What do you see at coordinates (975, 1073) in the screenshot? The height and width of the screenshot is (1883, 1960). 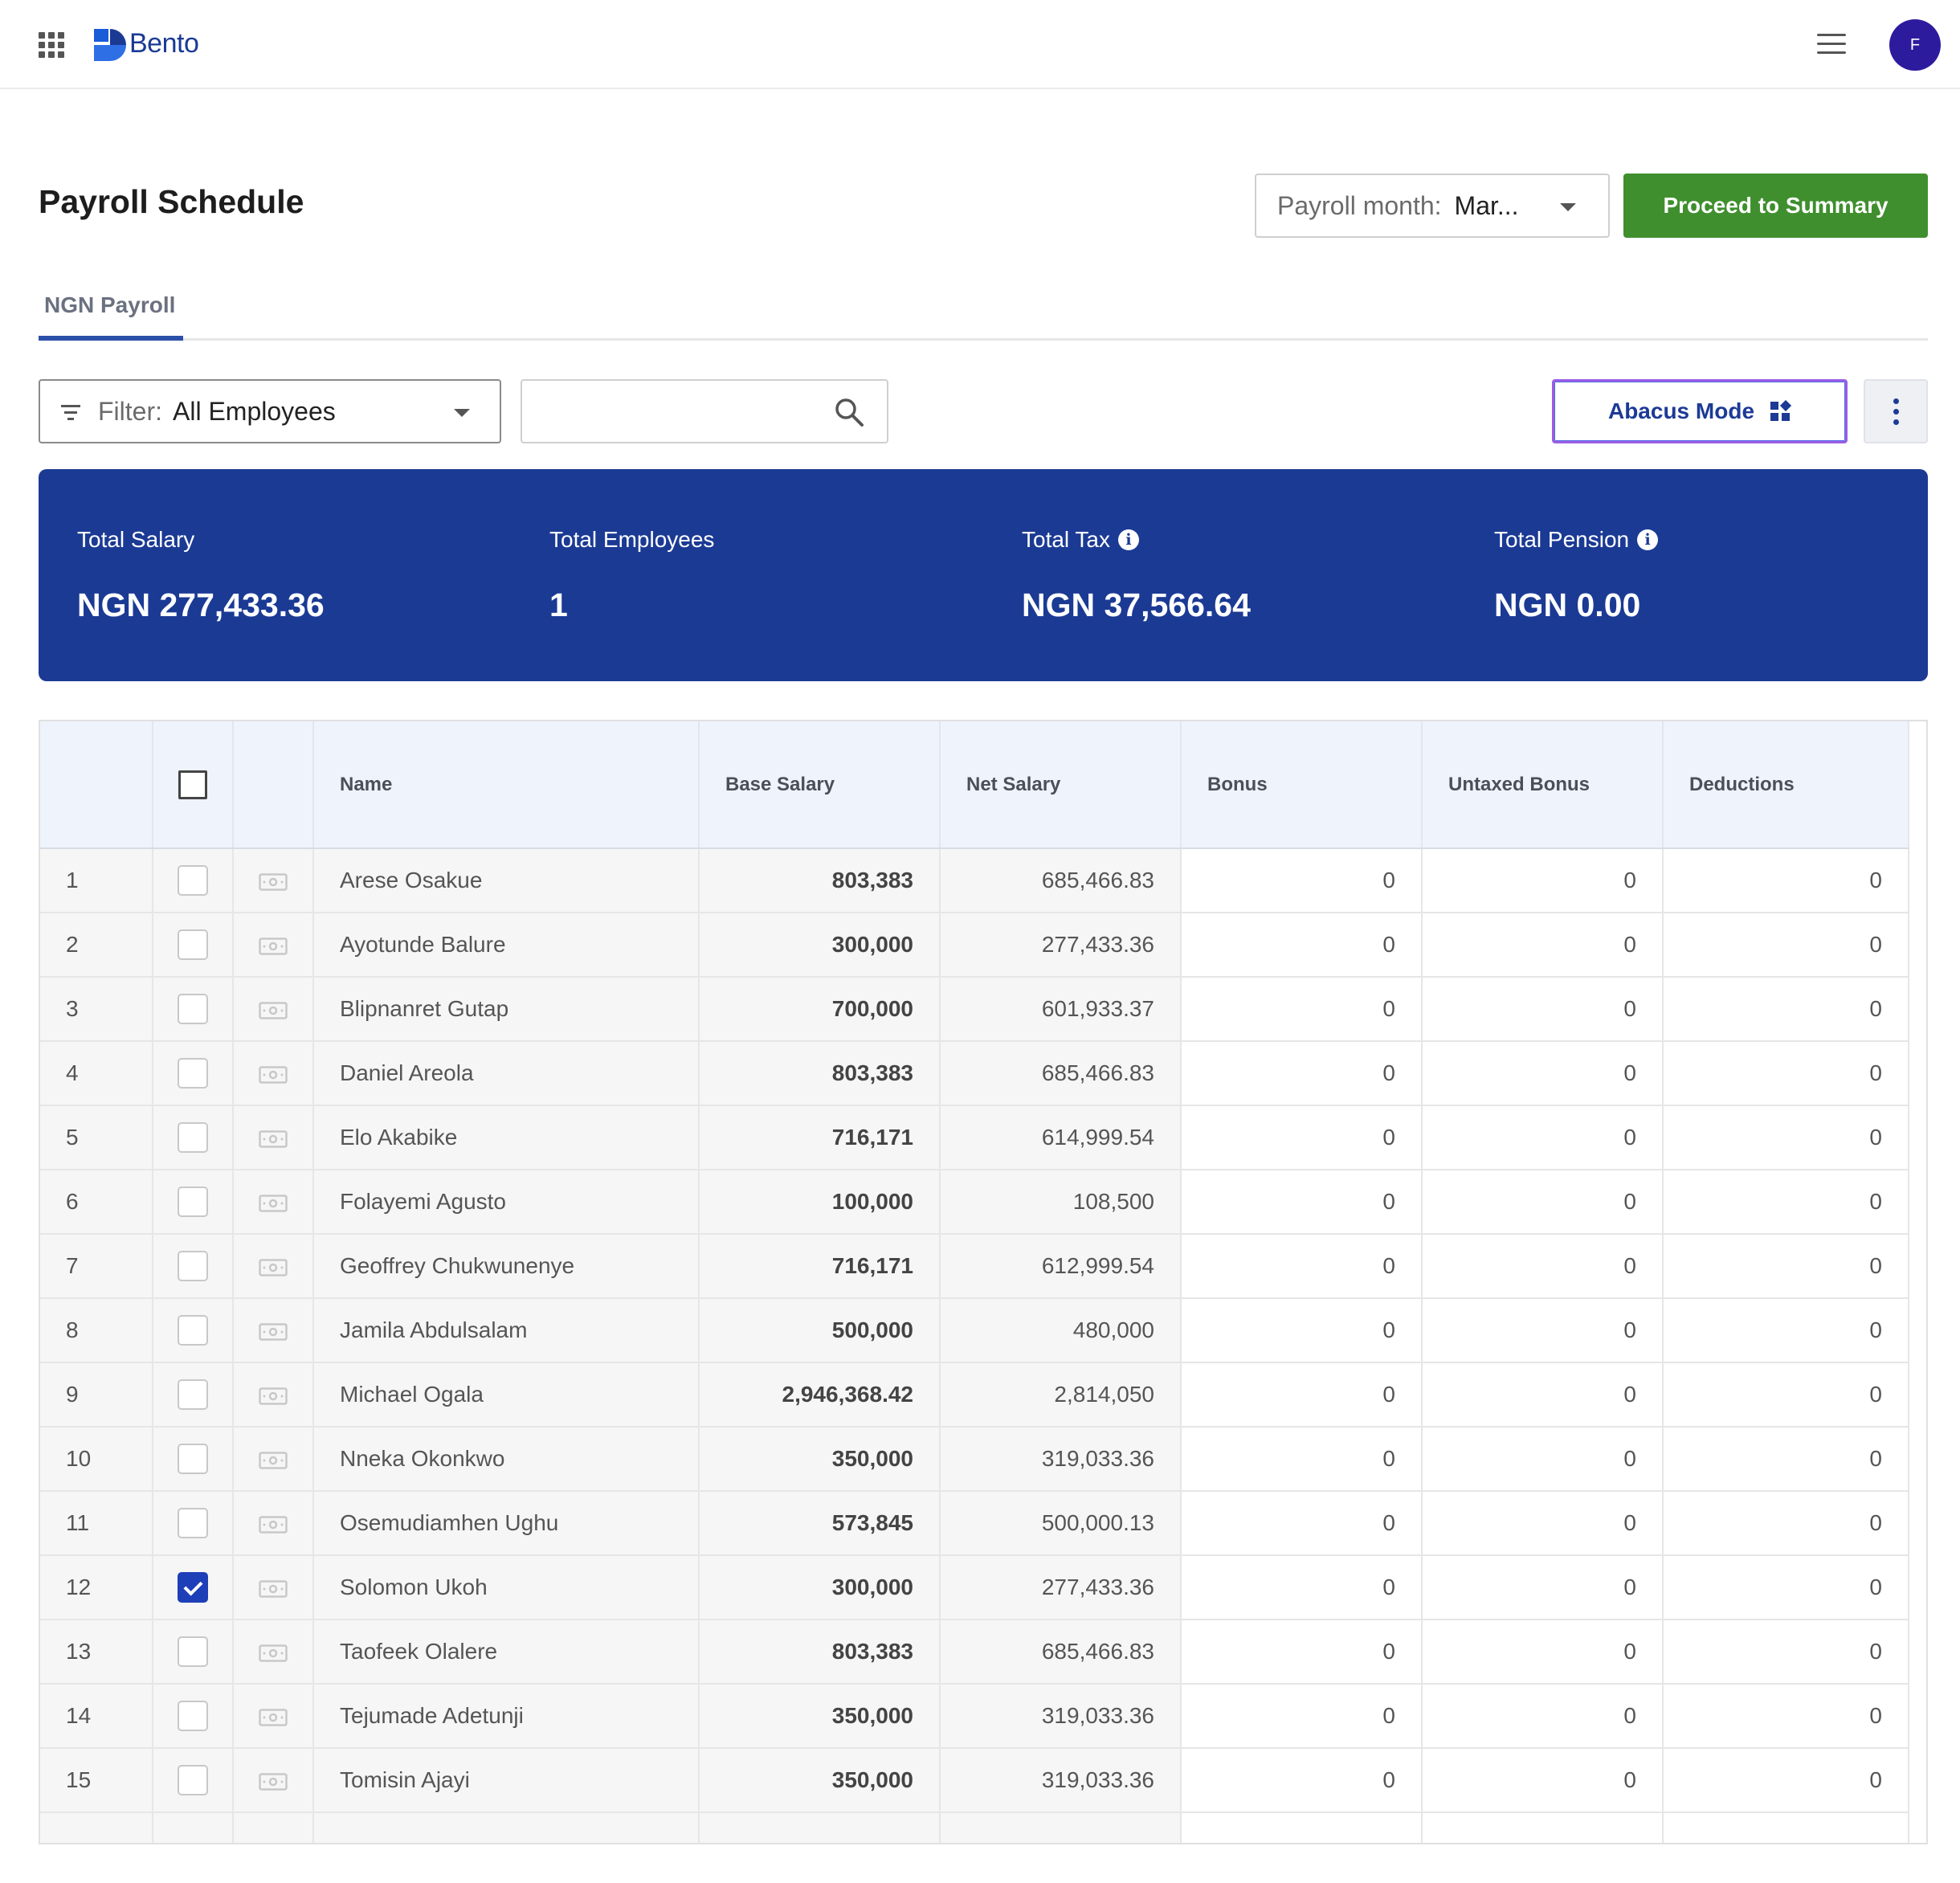 I see `table-row: 4 Daniel Areola 803,383 685,466.83 0 0 0` at bounding box center [975, 1073].